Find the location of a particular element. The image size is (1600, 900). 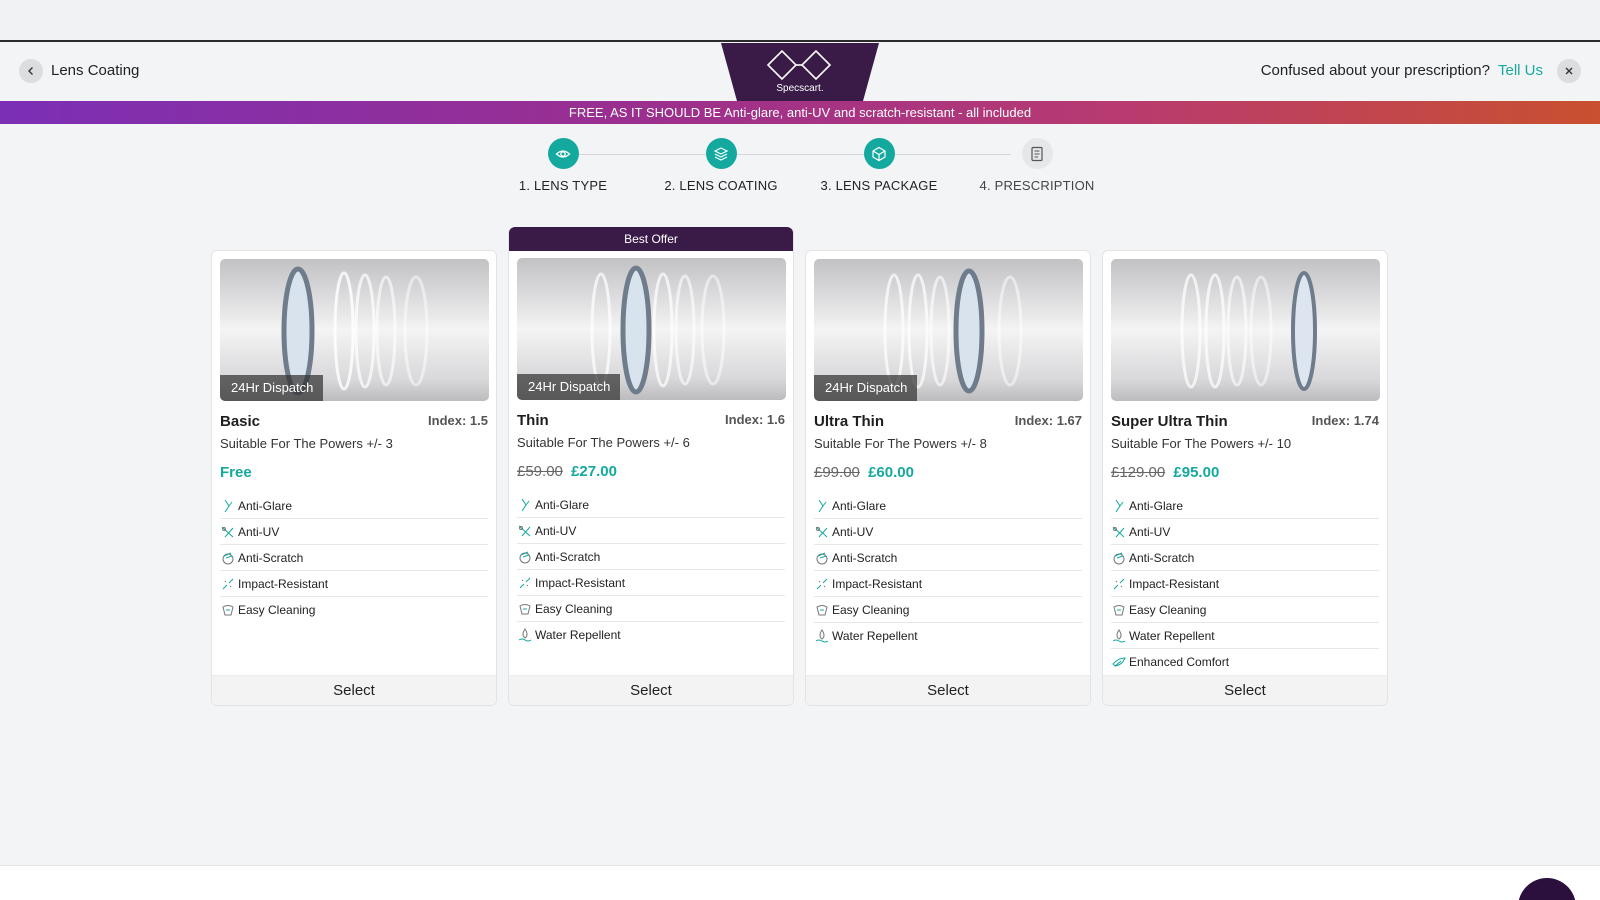

eye-icon is located at coordinates (563, 153).